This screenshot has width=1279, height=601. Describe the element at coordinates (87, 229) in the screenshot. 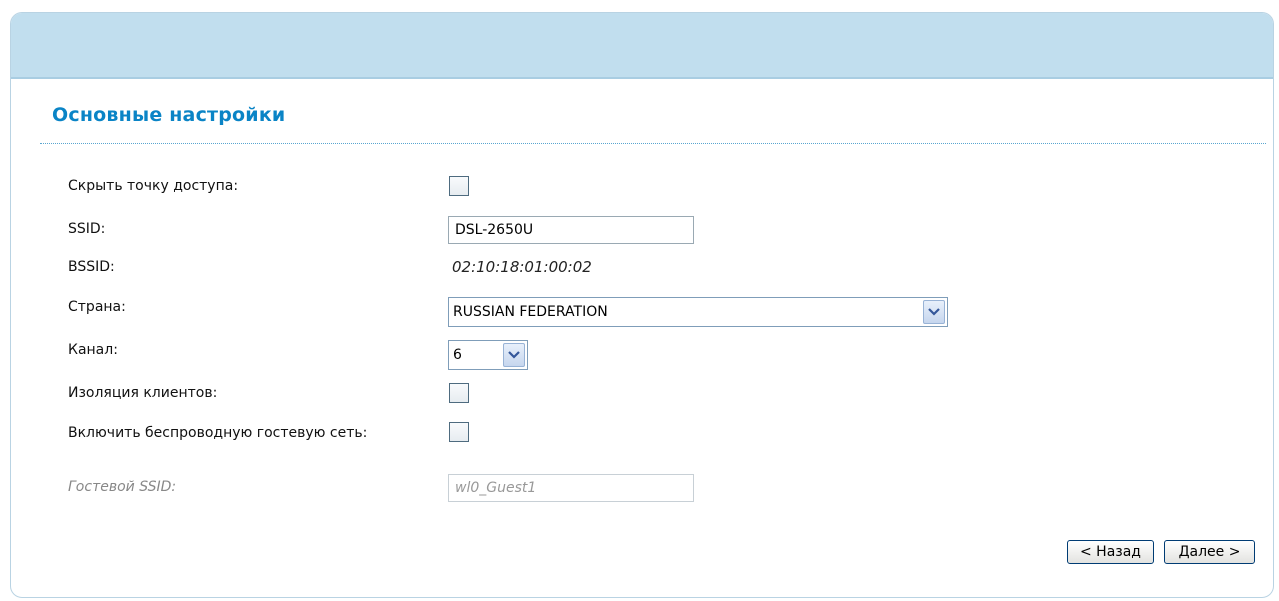

I see `ssid-label: SSID:` at that location.